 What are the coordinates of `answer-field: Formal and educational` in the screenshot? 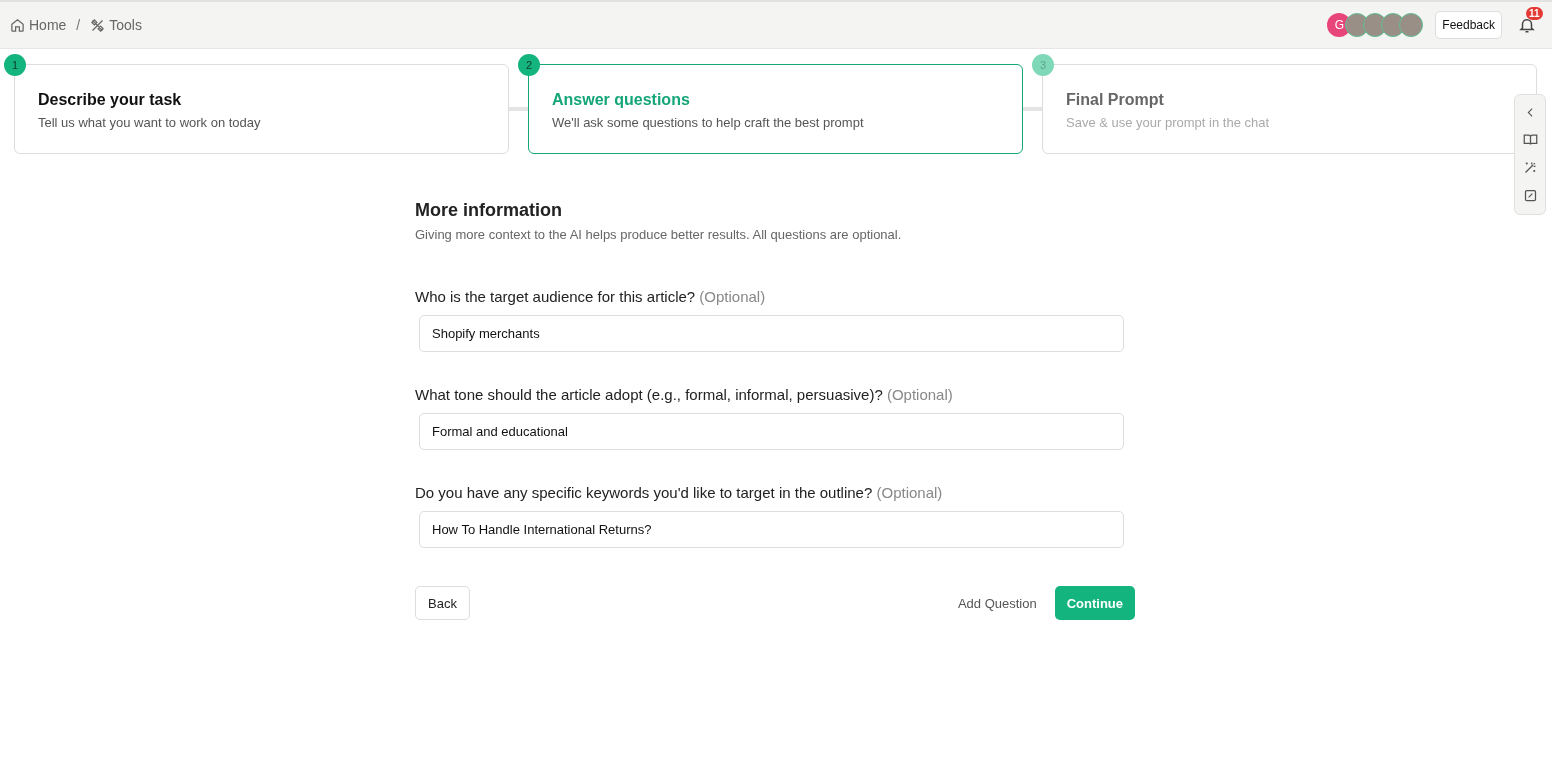 It's located at (771, 431).